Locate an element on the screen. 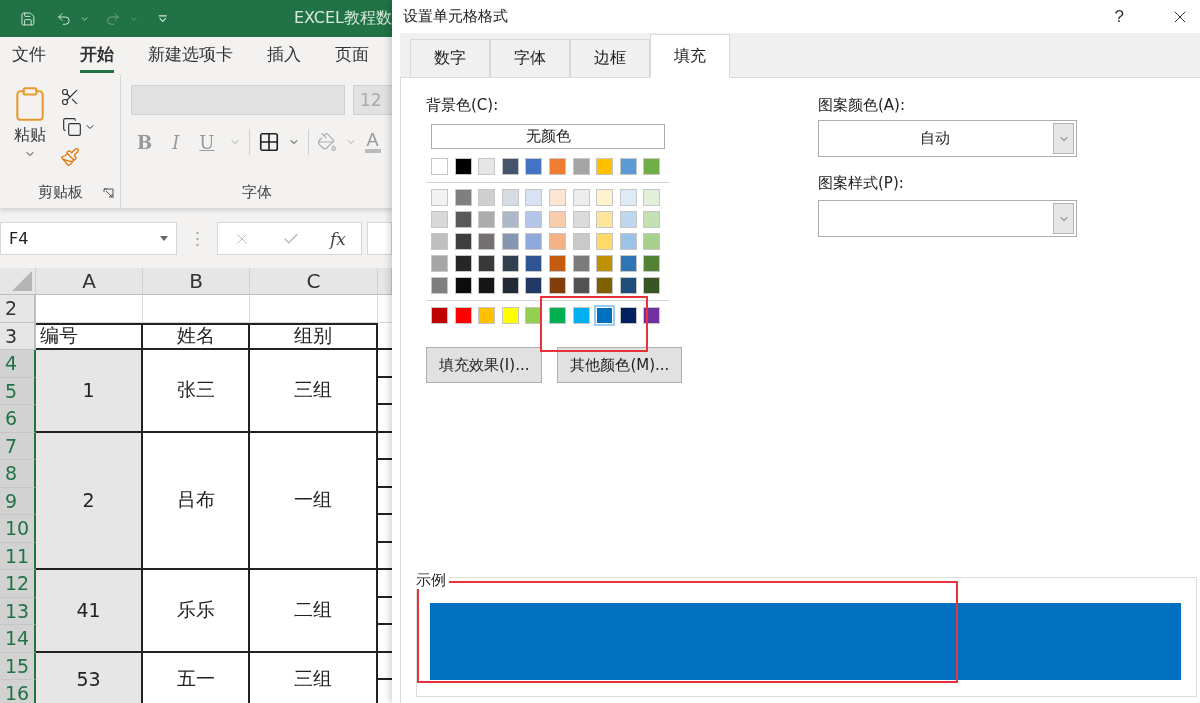 The height and width of the screenshot is (703, 1200). ribbon-tab: 新建选项卡 is located at coordinates (190, 56).